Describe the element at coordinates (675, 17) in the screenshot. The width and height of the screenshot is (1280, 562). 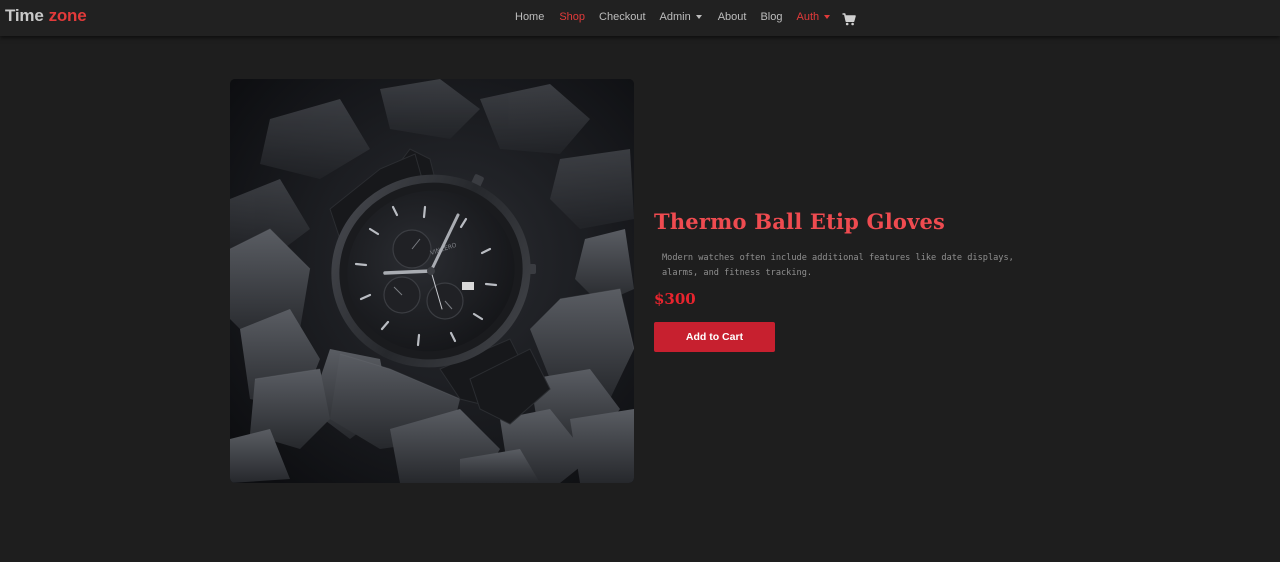
I see `nav-admin-label: Admin` at that location.